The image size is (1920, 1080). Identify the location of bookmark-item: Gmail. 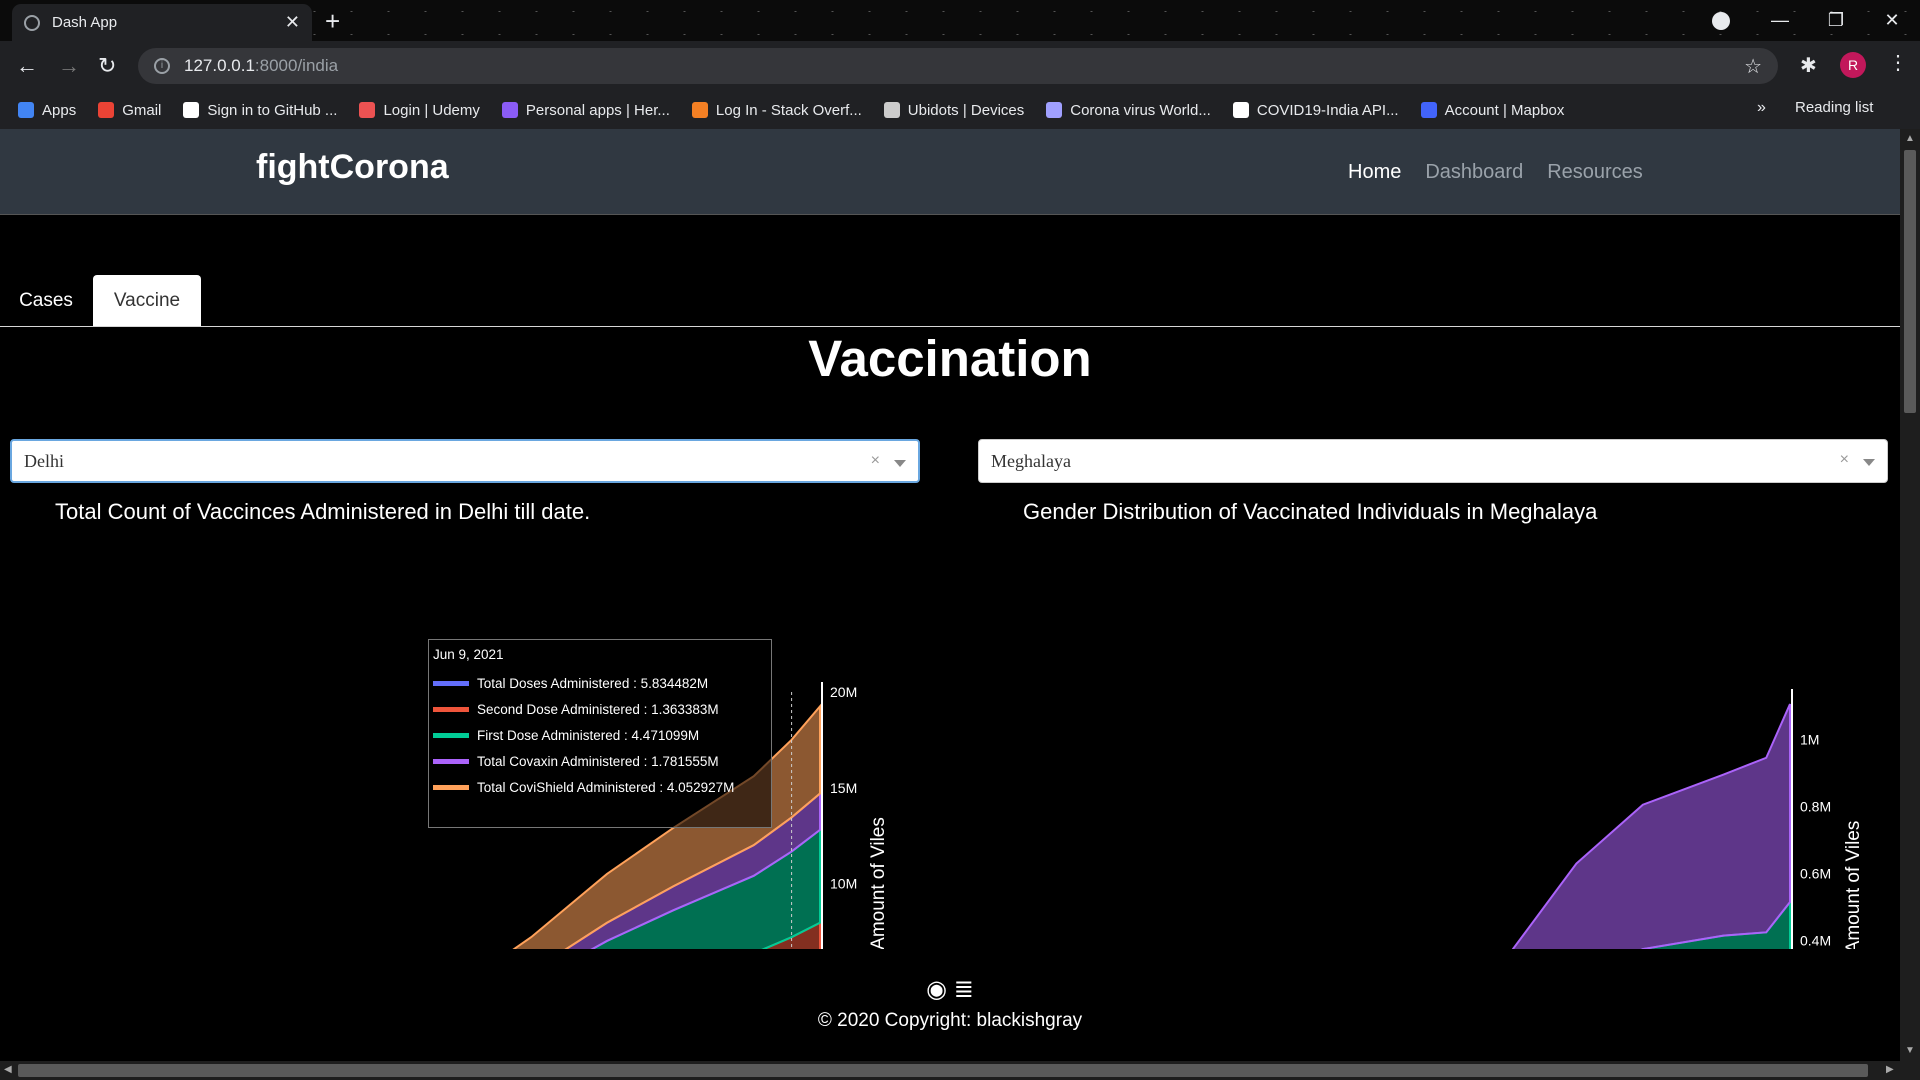
(129, 110).